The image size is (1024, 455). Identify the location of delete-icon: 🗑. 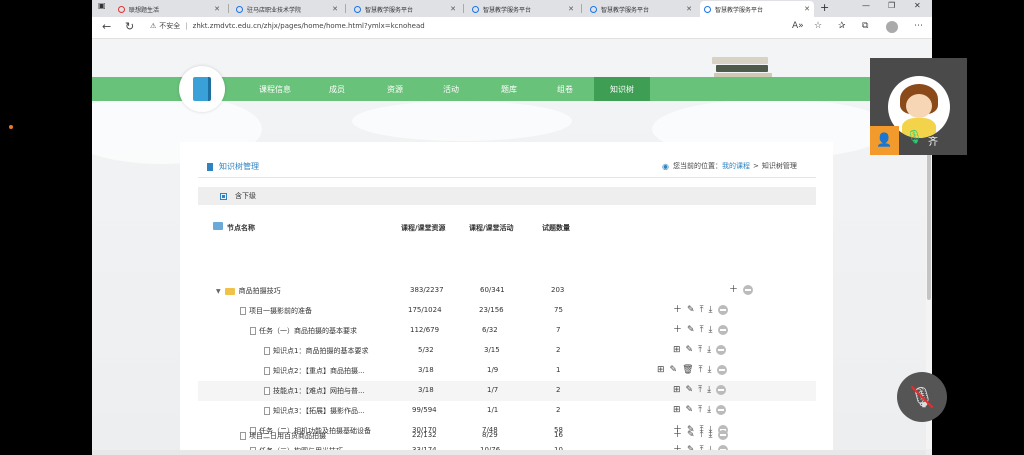
(687, 370).